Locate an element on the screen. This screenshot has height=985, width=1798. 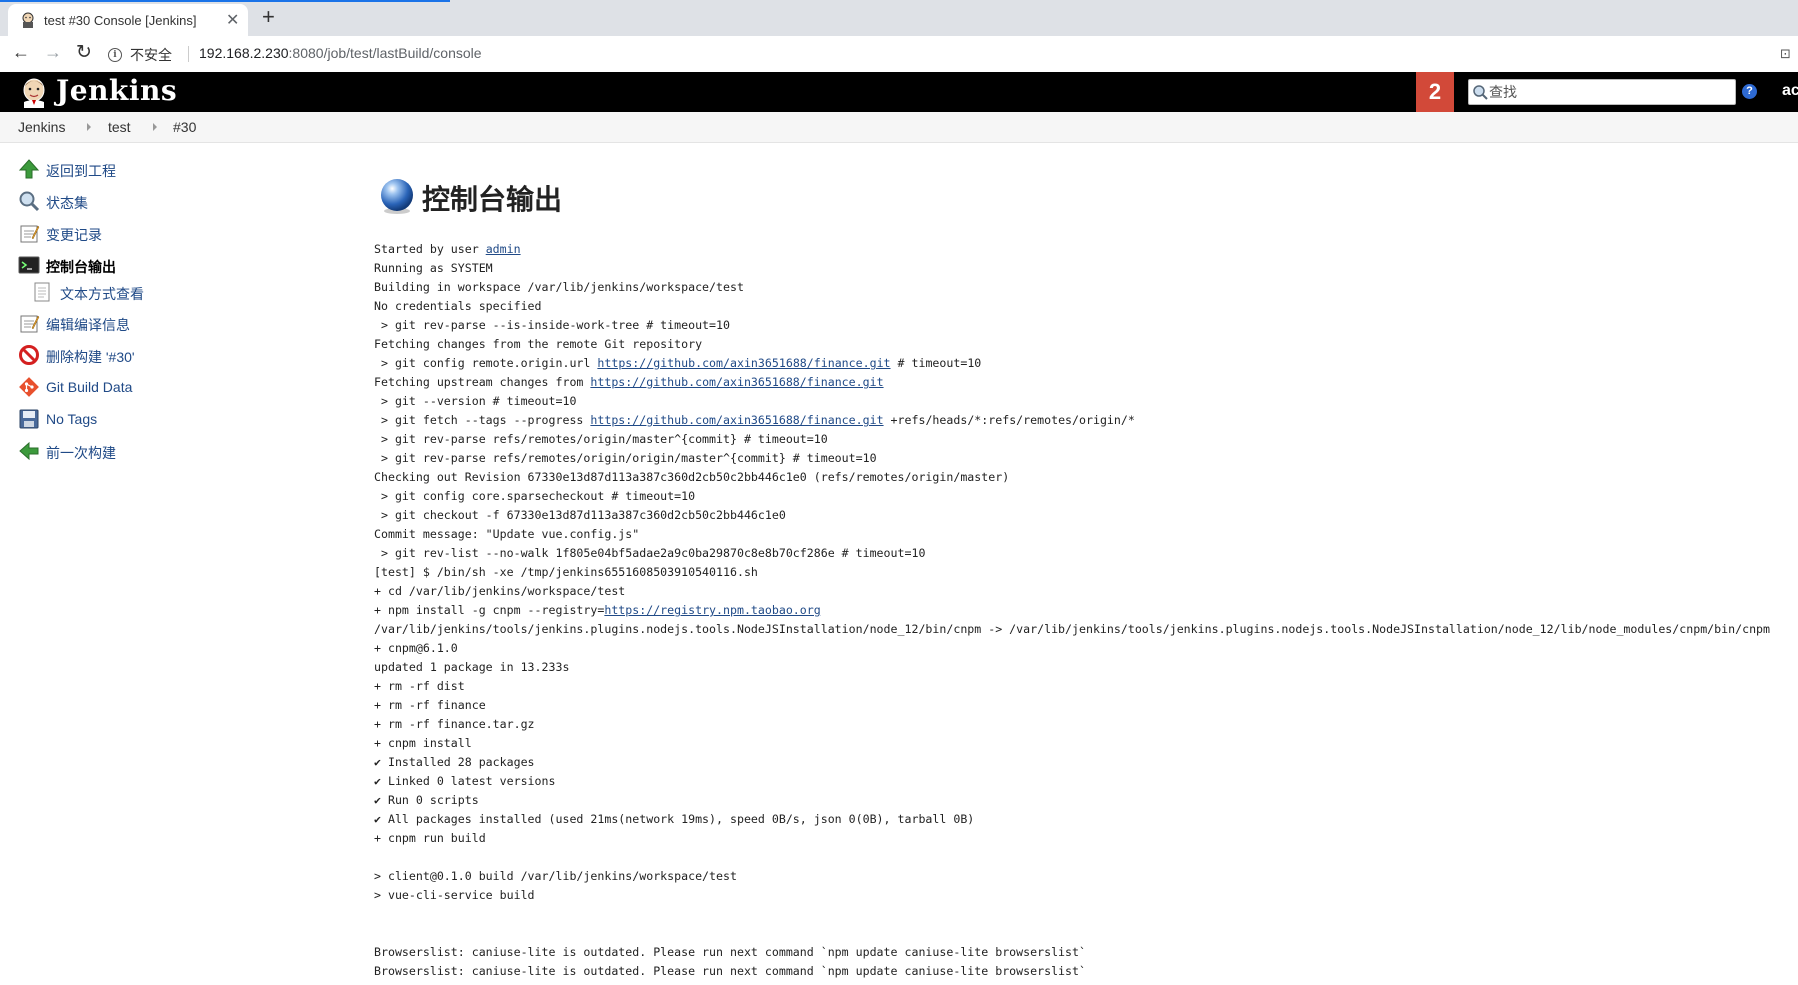
tab-title: test #30 Console [Jenkins] is located at coordinates (120, 20).